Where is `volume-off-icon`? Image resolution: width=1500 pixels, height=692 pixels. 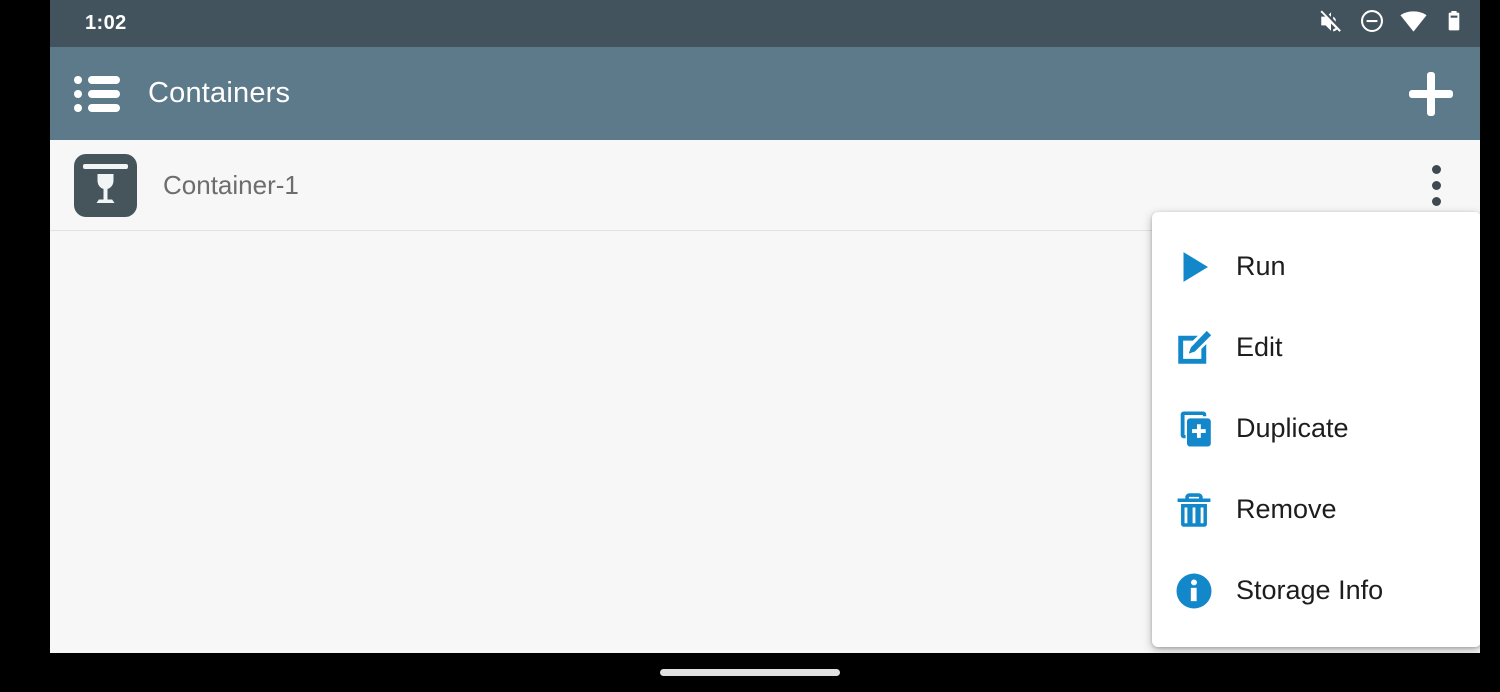
volume-off-icon is located at coordinates (1331, 23).